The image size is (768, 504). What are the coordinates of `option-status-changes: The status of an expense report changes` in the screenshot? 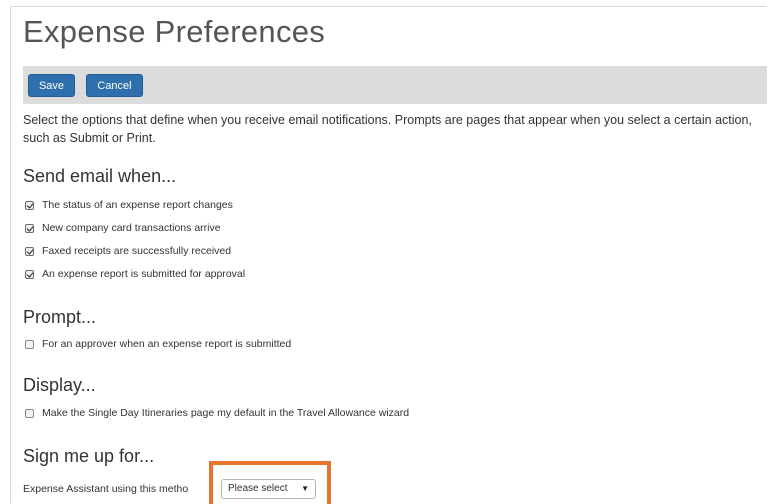 It's located at (129, 205).